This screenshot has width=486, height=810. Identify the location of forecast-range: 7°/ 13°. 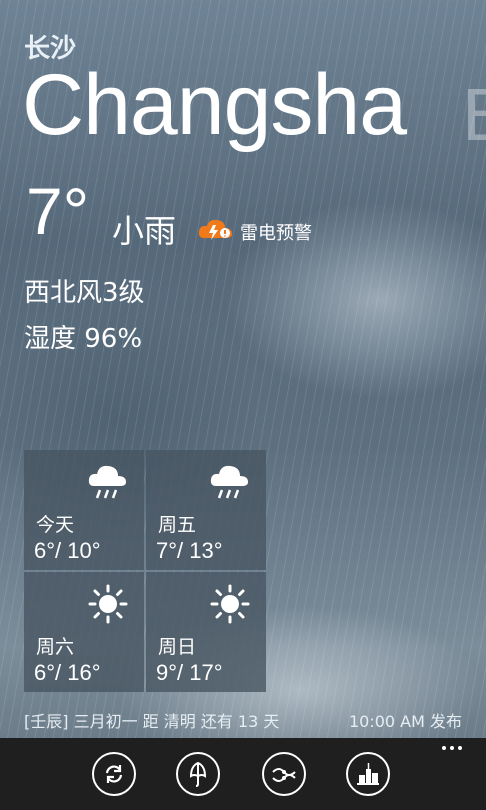
(189, 550).